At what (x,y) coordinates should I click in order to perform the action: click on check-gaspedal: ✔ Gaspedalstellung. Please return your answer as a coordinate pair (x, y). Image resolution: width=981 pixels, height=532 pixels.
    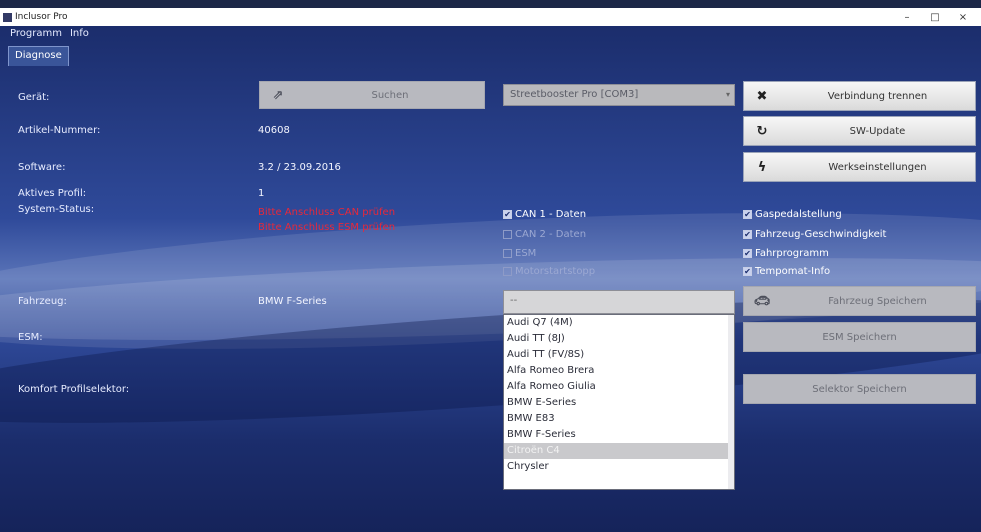
    Looking at the image, I should click on (792, 214).